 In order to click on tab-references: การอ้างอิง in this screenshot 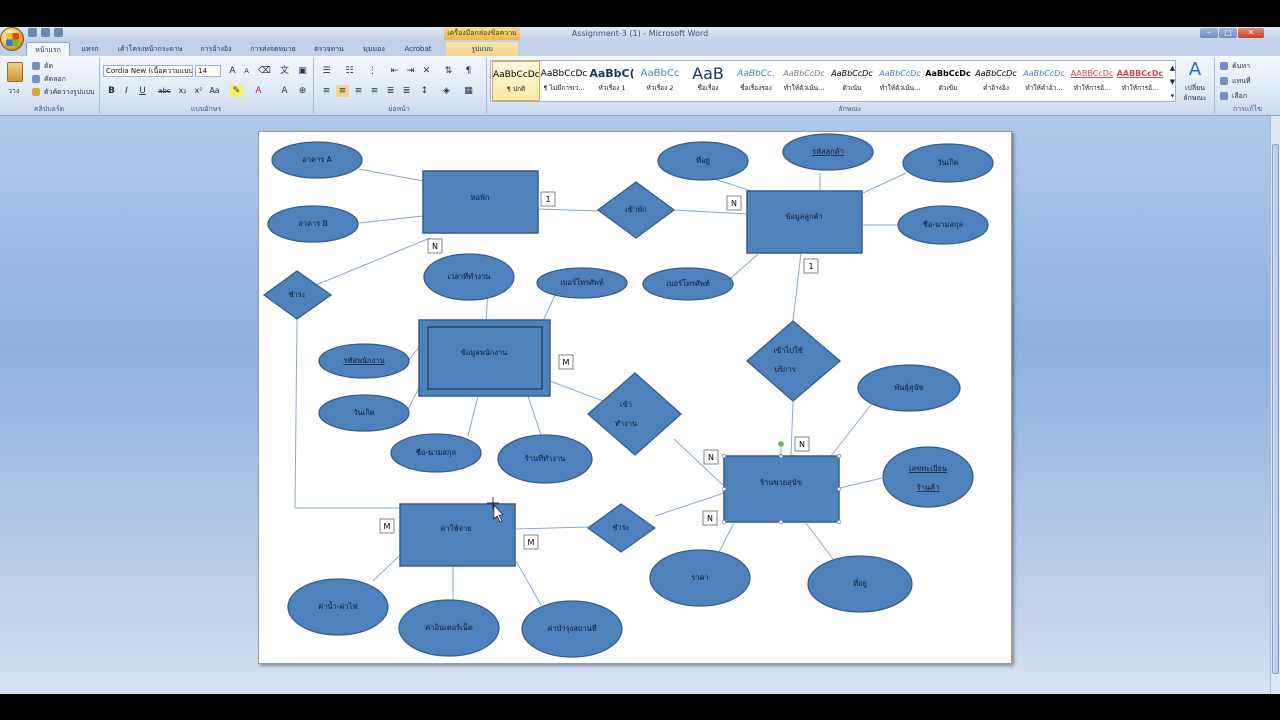, I will do `click(216, 49)`.